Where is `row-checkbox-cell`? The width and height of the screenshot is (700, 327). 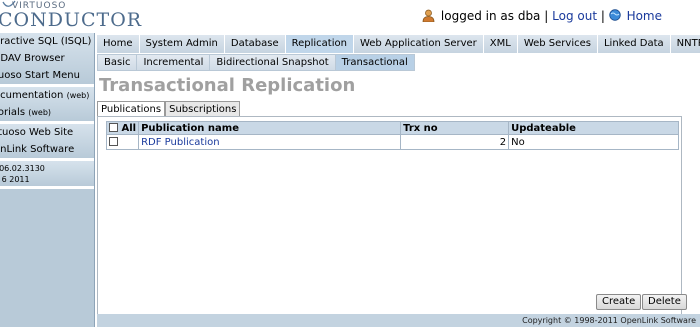 row-checkbox-cell is located at coordinates (122, 142).